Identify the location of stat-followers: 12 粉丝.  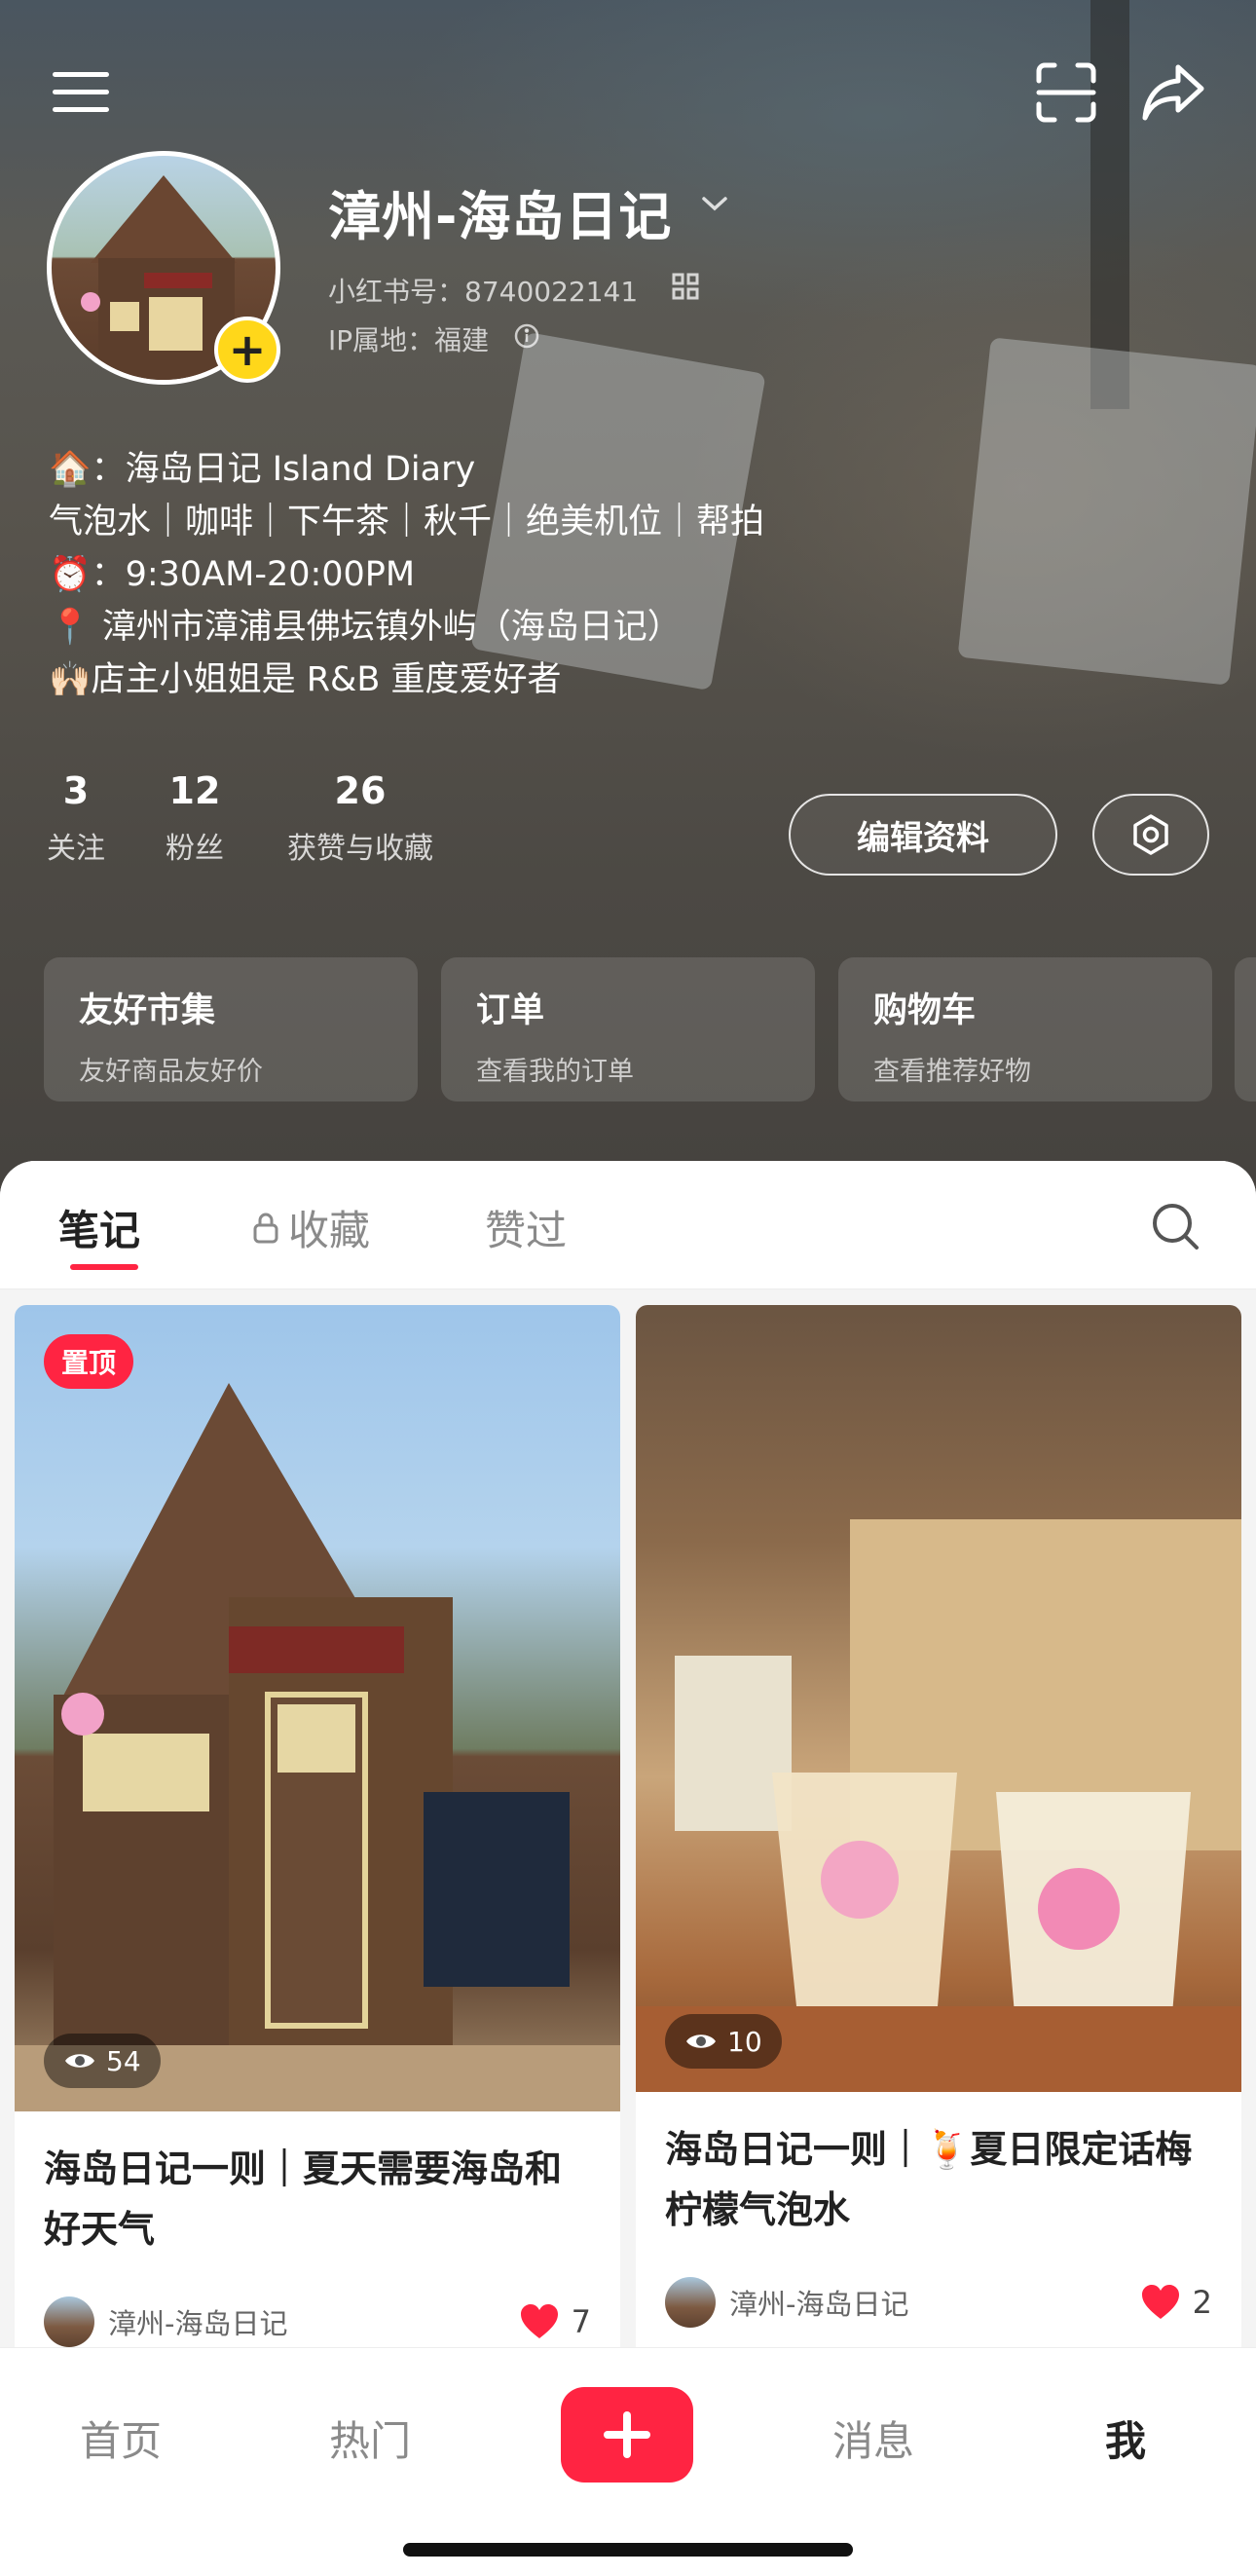
(195, 818).